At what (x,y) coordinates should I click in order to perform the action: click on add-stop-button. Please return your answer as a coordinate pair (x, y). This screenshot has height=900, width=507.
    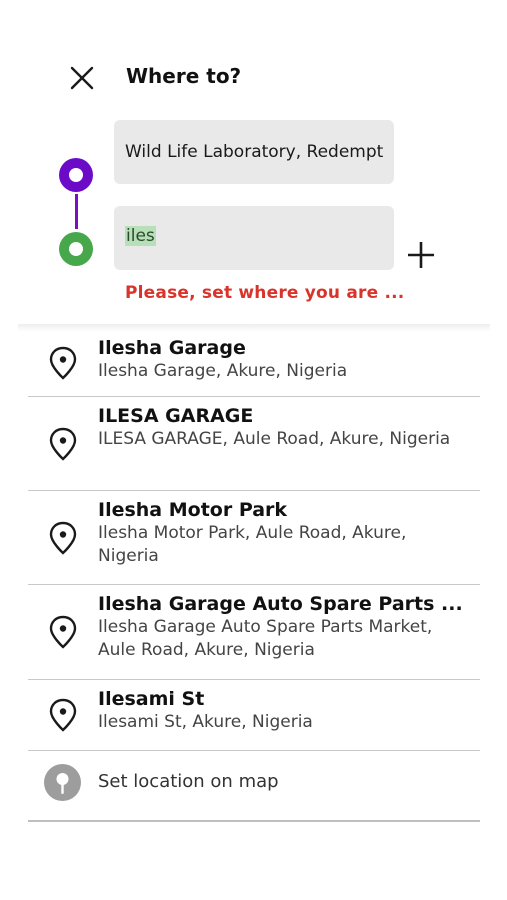
    Looking at the image, I should click on (421, 255).